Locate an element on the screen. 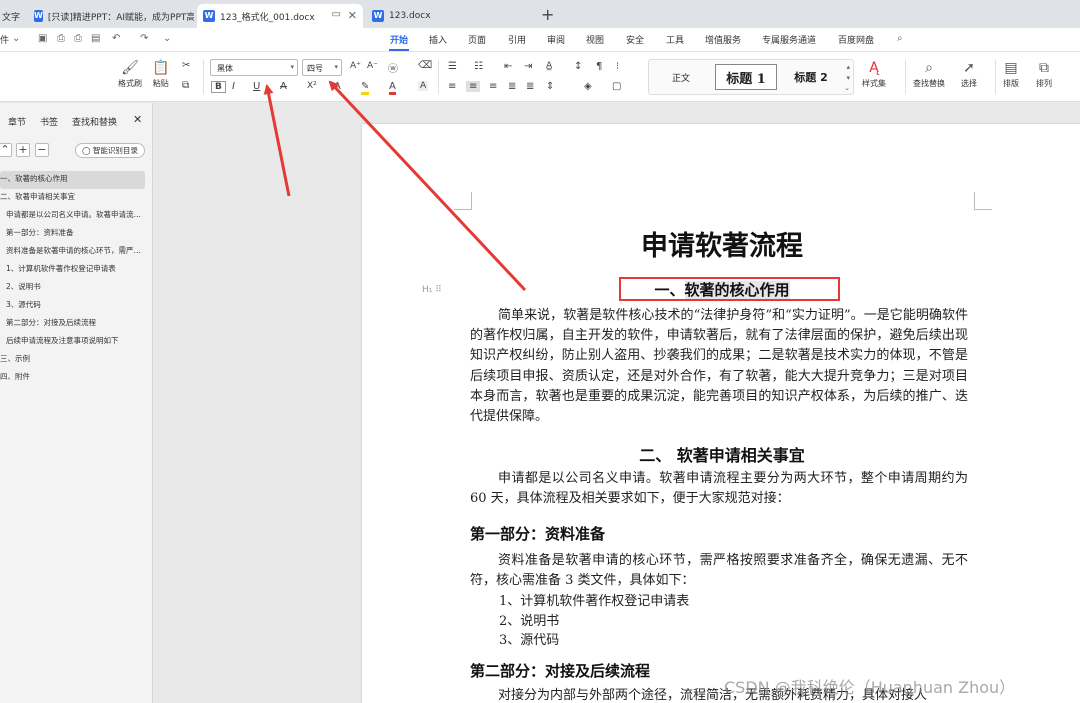  align-center-icon: ≡ is located at coordinates (473, 86).